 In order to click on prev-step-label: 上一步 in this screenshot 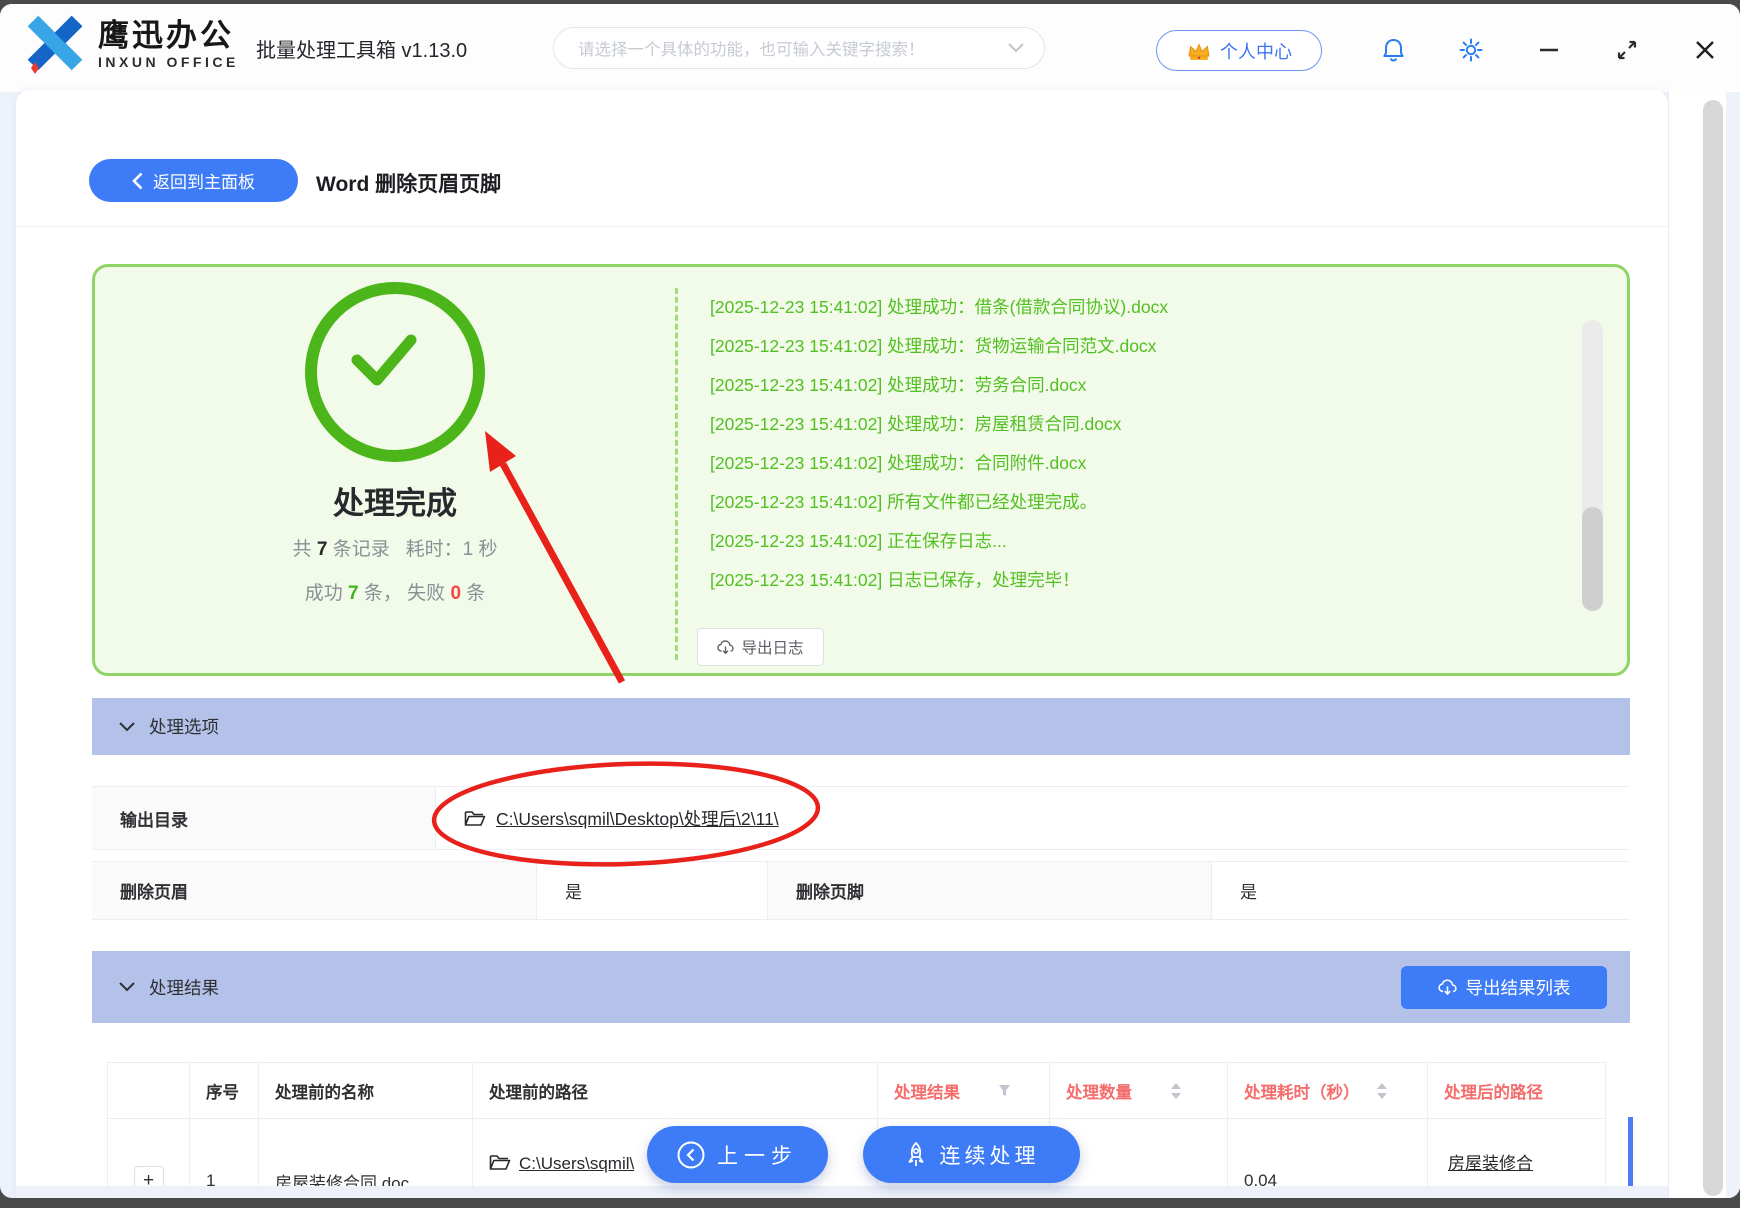, I will do `click(757, 1156)`.